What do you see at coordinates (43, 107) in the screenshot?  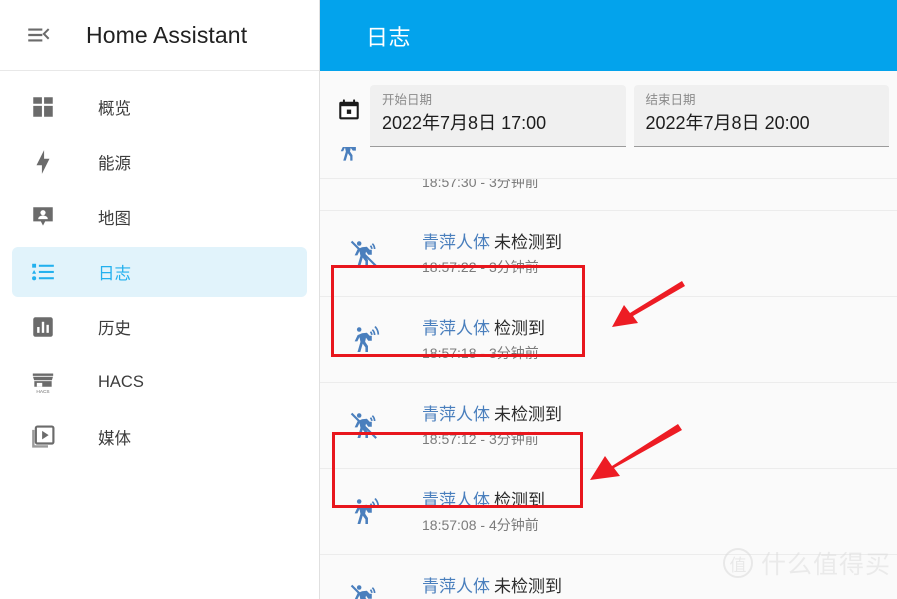 I see `view-dashboard-icon` at bounding box center [43, 107].